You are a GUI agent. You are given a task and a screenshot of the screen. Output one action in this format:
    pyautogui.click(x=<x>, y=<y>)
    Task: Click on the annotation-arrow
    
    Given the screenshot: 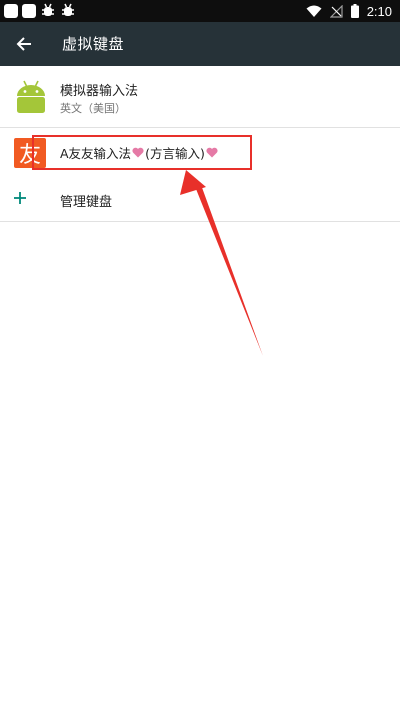 What is the action you would take?
    pyautogui.click(x=221, y=263)
    